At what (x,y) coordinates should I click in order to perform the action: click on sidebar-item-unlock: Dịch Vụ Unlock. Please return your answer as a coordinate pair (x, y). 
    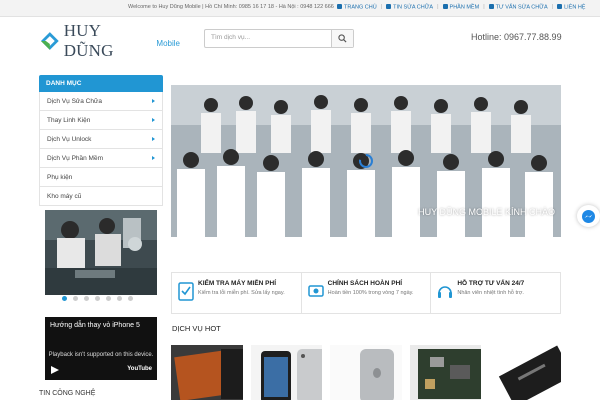
    Looking at the image, I should click on (101, 139).